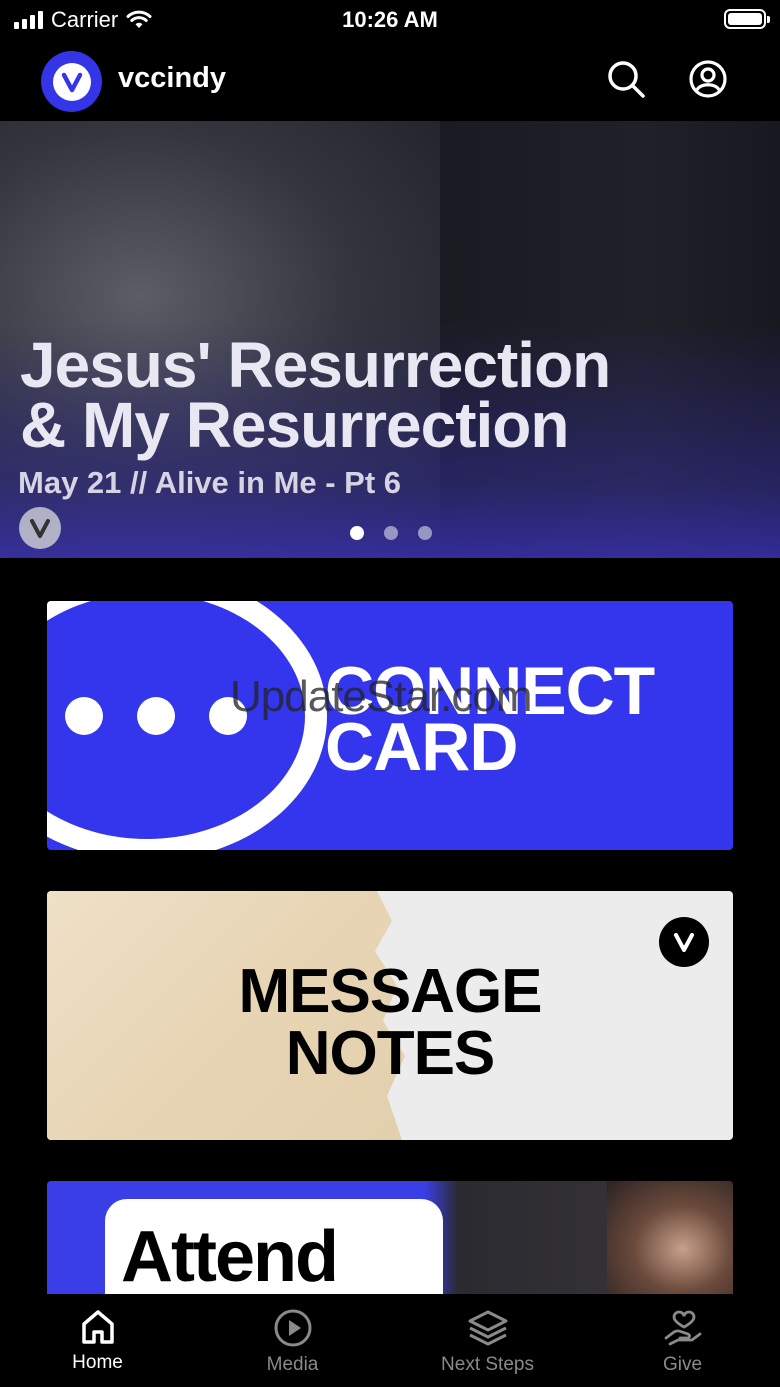 The height and width of the screenshot is (1387, 780). What do you see at coordinates (490, 719) in the screenshot?
I see `connect-card-title: CONNECT CARD` at bounding box center [490, 719].